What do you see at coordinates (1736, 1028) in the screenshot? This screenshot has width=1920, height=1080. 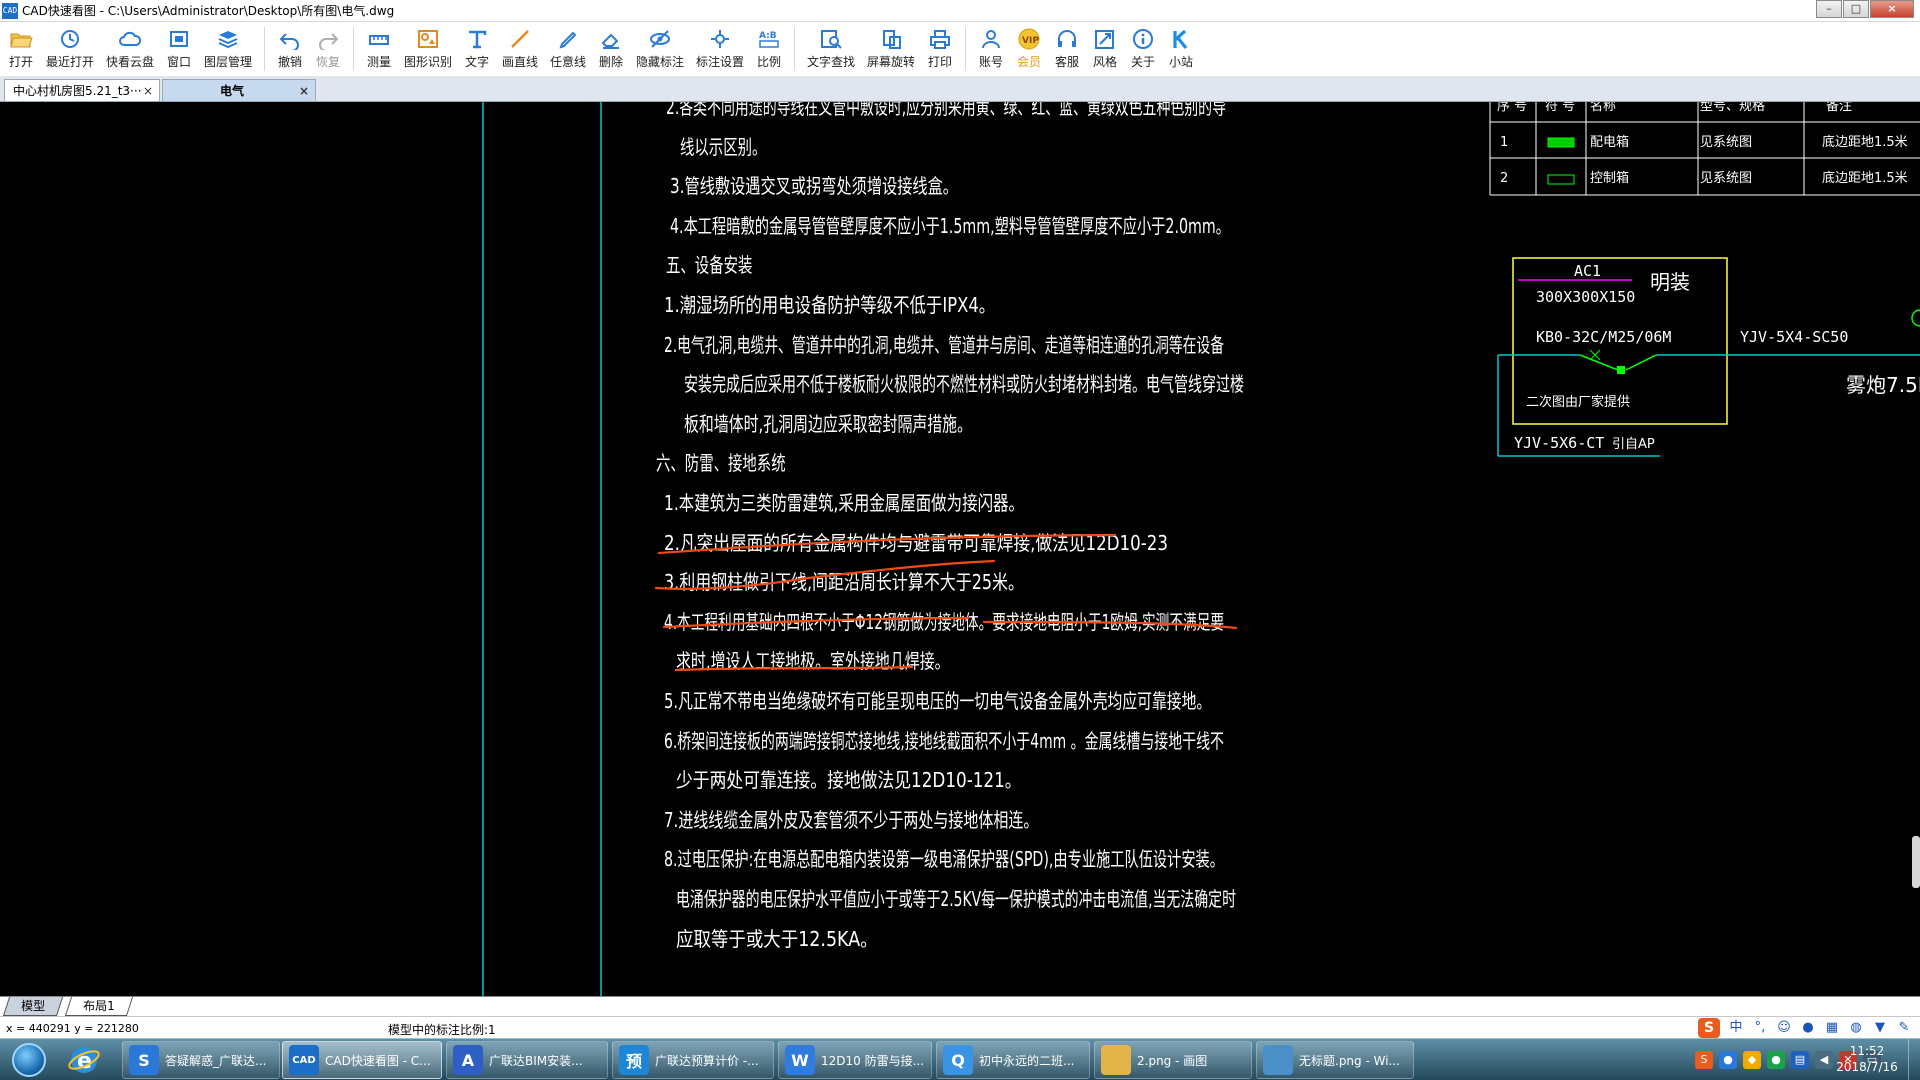 I see `ime-chinese-icon: 中` at bounding box center [1736, 1028].